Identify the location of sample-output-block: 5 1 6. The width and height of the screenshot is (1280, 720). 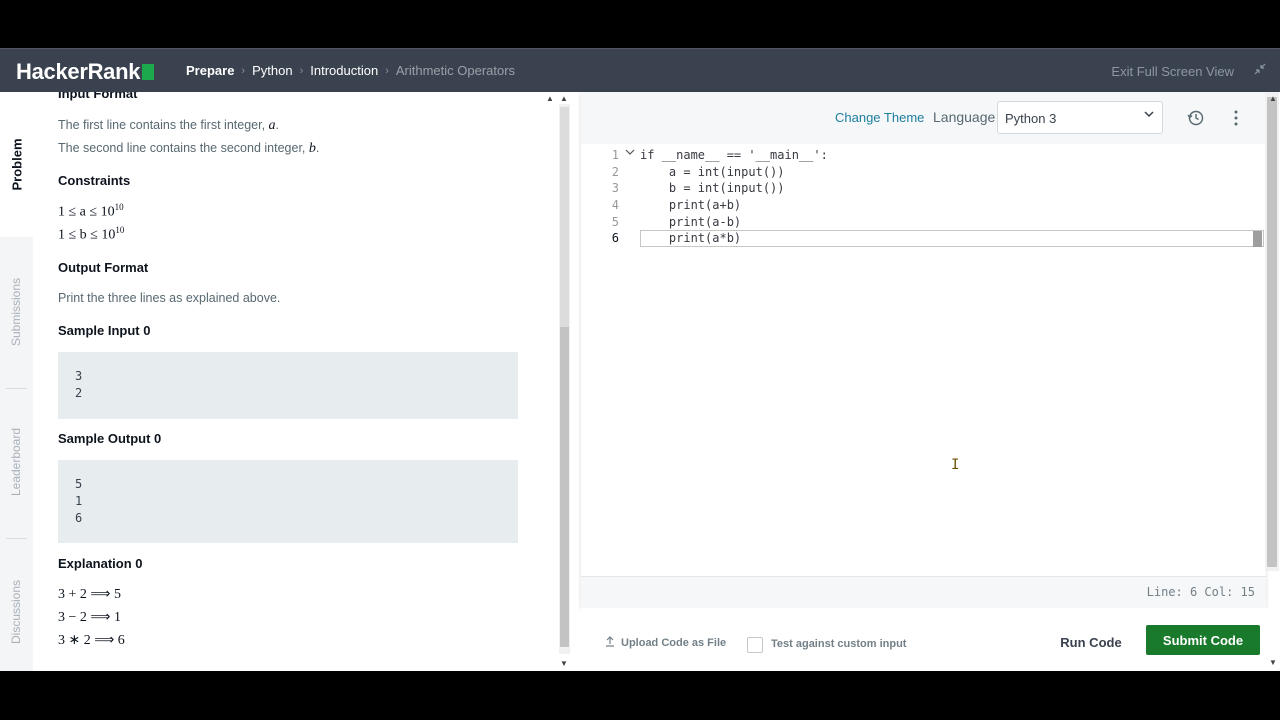
(288, 501).